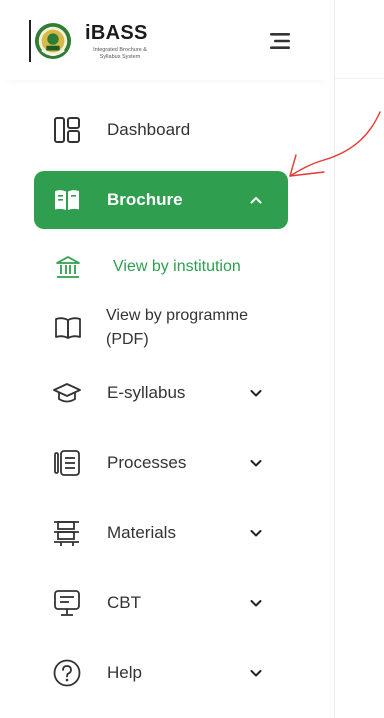  What do you see at coordinates (120, 53) in the screenshot?
I see `logo-subtitle: Integrated Brochure & Syllabus System` at bounding box center [120, 53].